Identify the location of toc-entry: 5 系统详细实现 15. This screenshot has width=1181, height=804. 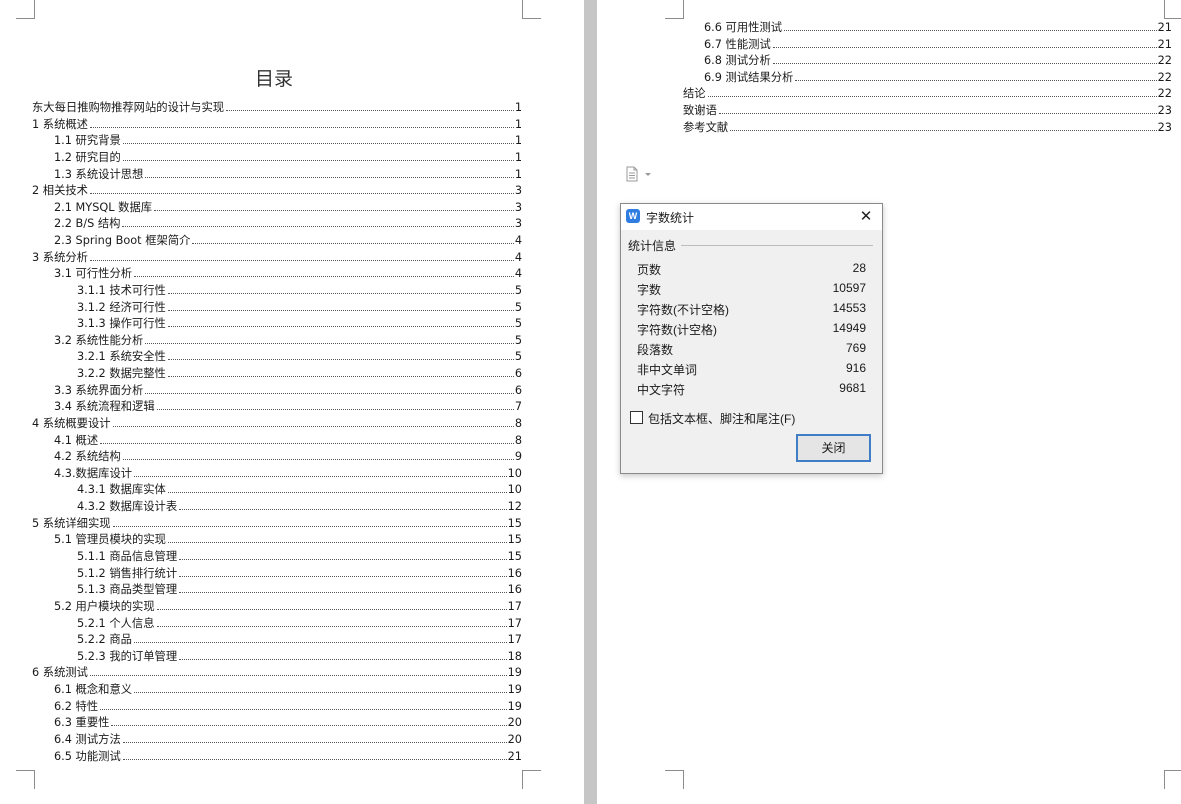
(277, 524).